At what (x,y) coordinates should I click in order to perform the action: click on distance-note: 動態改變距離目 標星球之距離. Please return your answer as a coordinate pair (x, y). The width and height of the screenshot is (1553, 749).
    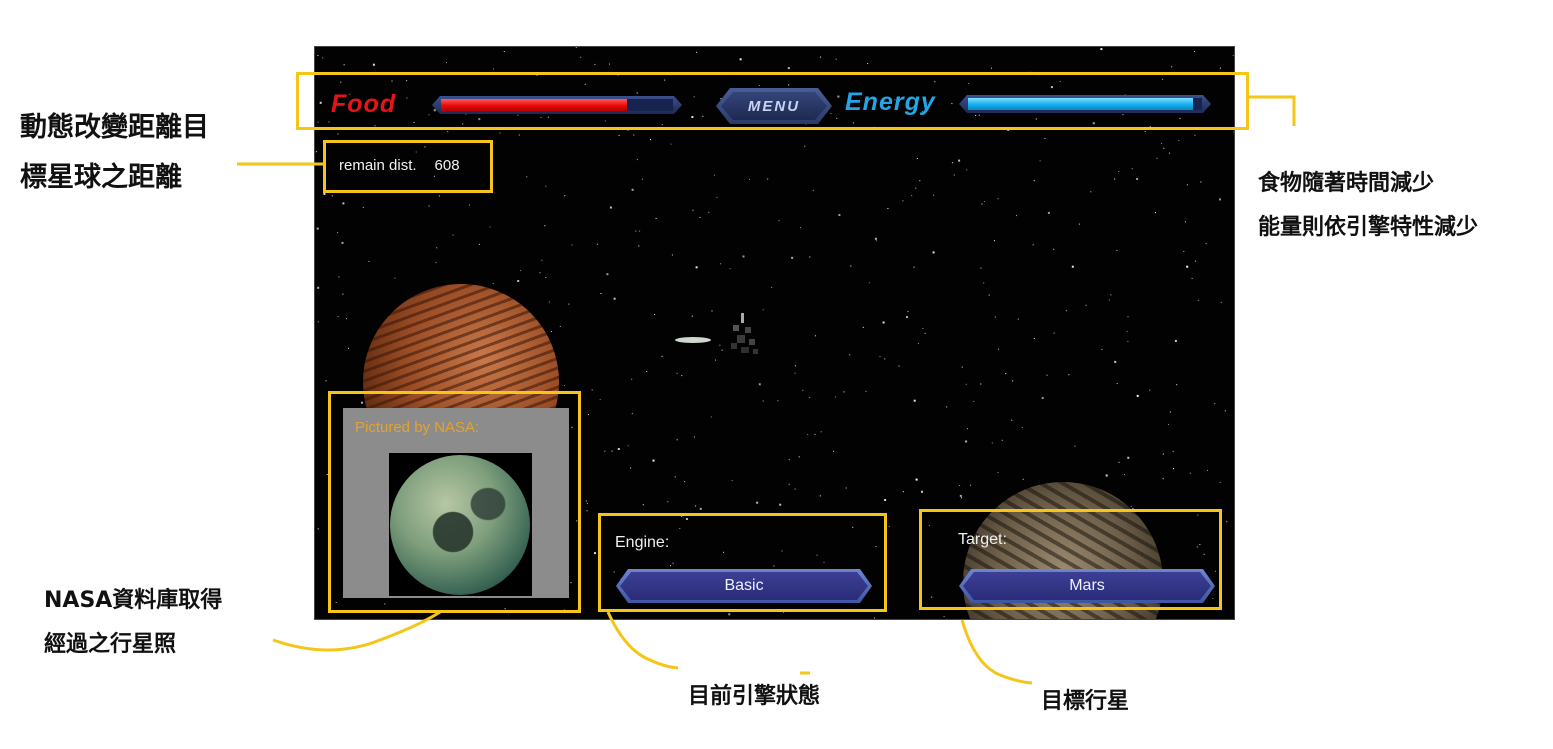
    Looking at the image, I should click on (114, 153).